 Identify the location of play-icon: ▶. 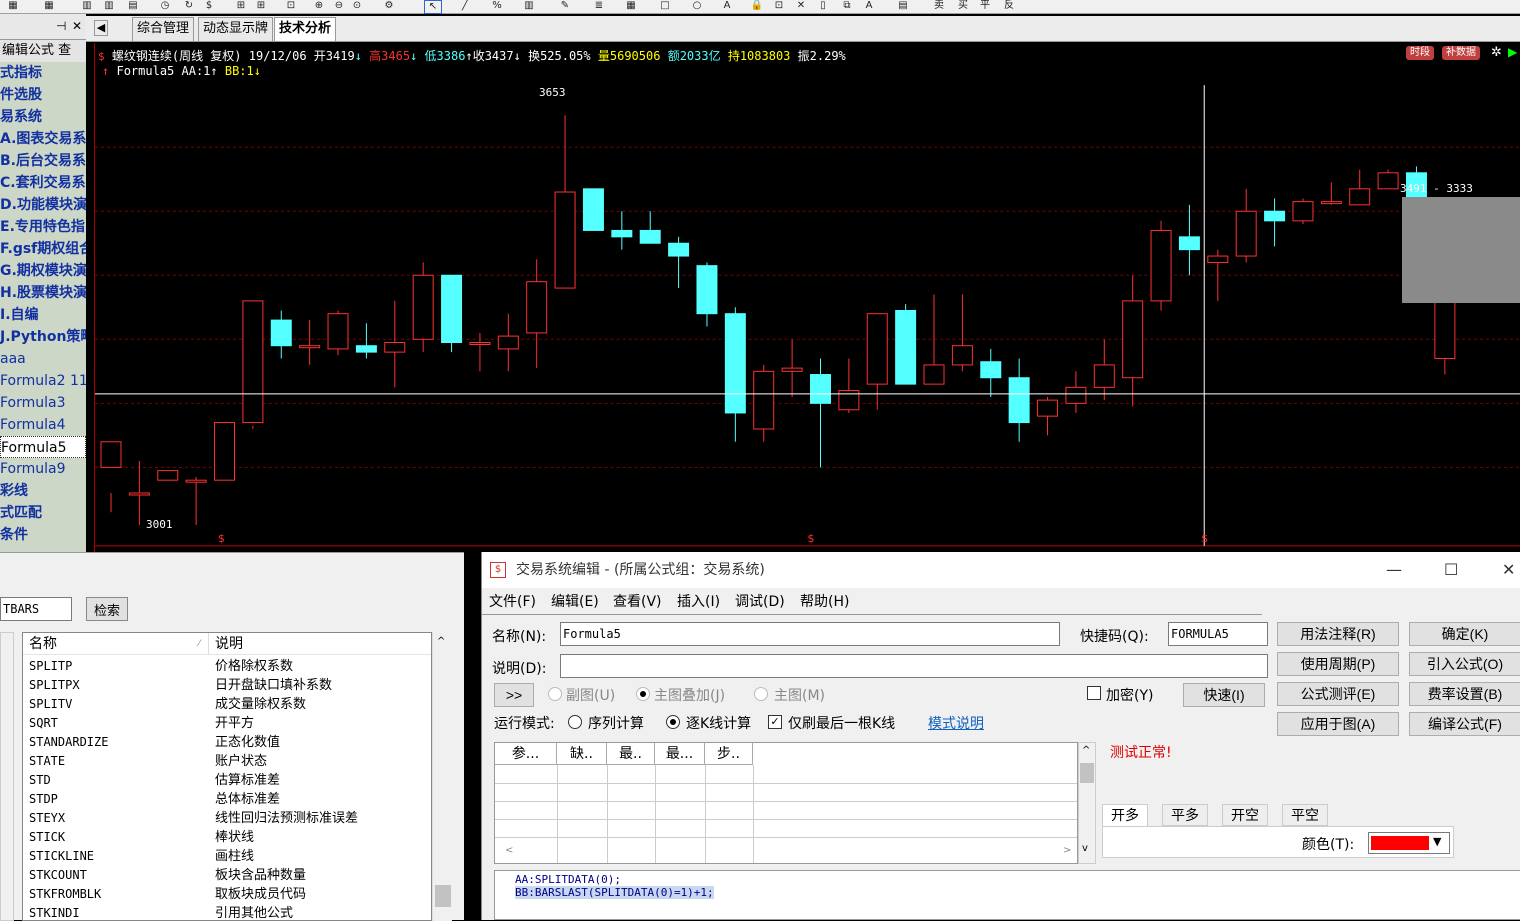
(1512, 52).